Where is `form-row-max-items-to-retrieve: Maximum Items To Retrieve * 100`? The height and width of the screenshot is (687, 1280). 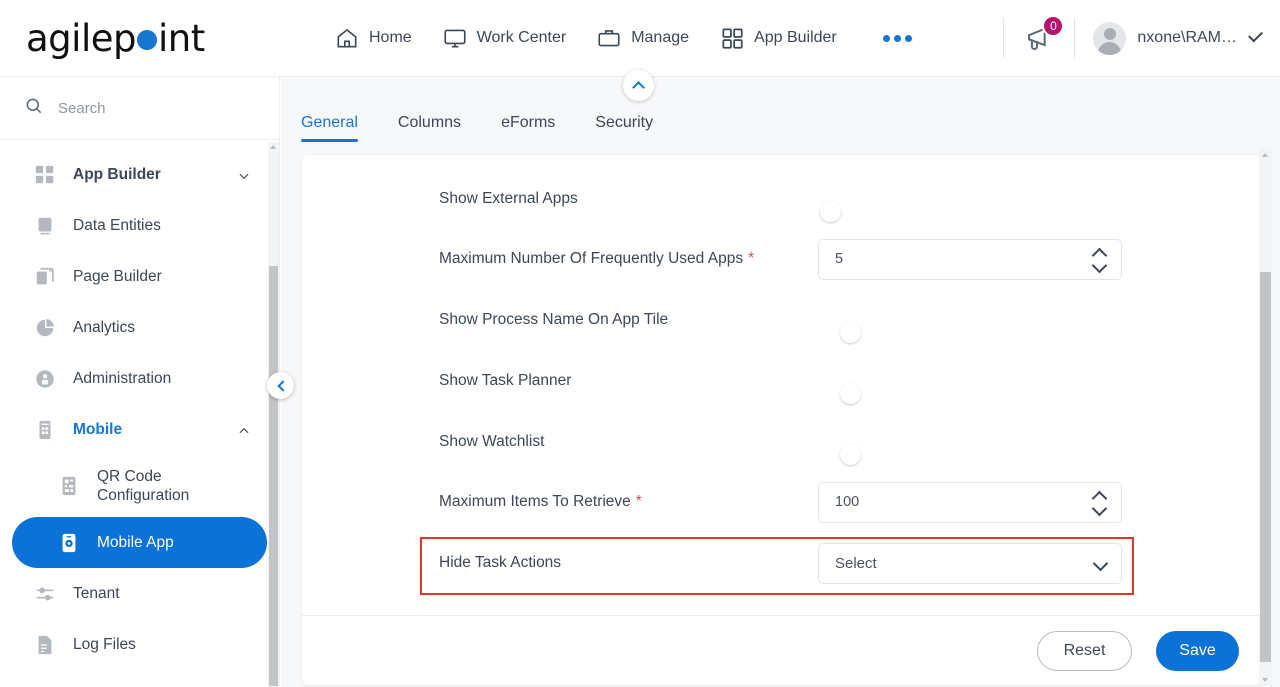 form-row-max-items-to-retrieve: Maximum Items To Retrieve * 100 is located at coordinates (781, 502).